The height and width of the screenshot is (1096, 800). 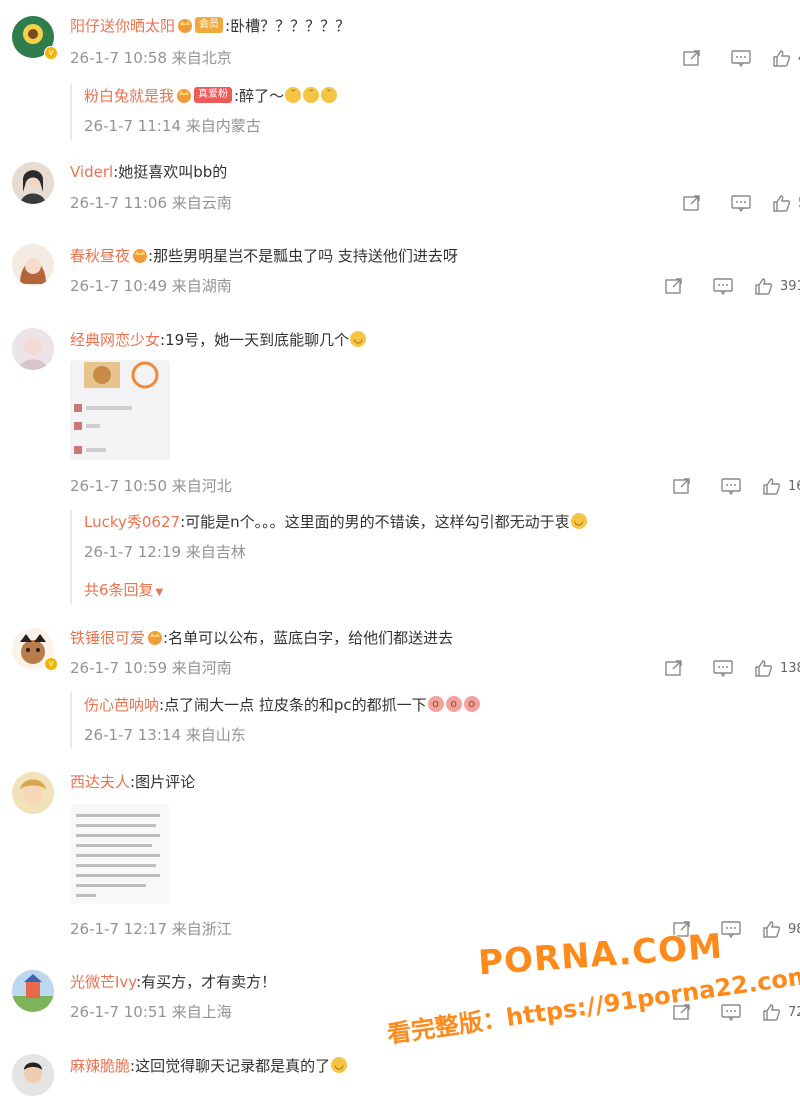 What do you see at coordinates (377, 522) in the screenshot?
I see `comment-text: 可能是n个。。。这里面的男的不错诶，这样勾引都无动于衷` at bounding box center [377, 522].